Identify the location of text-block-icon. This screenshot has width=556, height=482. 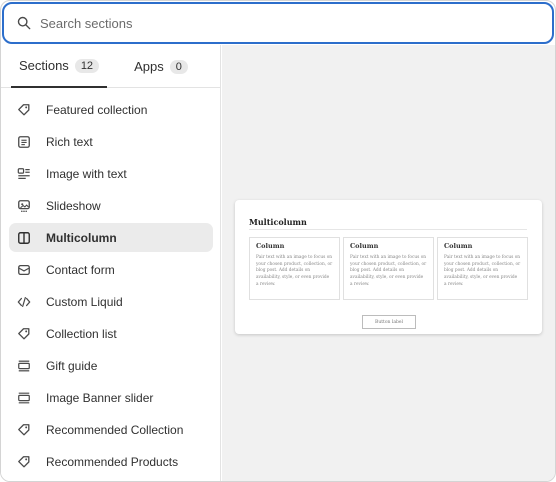
(24, 142).